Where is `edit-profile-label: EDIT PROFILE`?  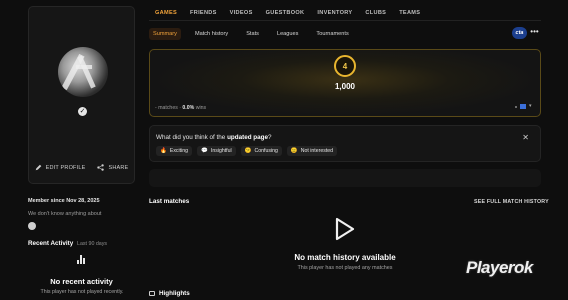
edit-profile-label: EDIT PROFILE is located at coordinates (65, 167).